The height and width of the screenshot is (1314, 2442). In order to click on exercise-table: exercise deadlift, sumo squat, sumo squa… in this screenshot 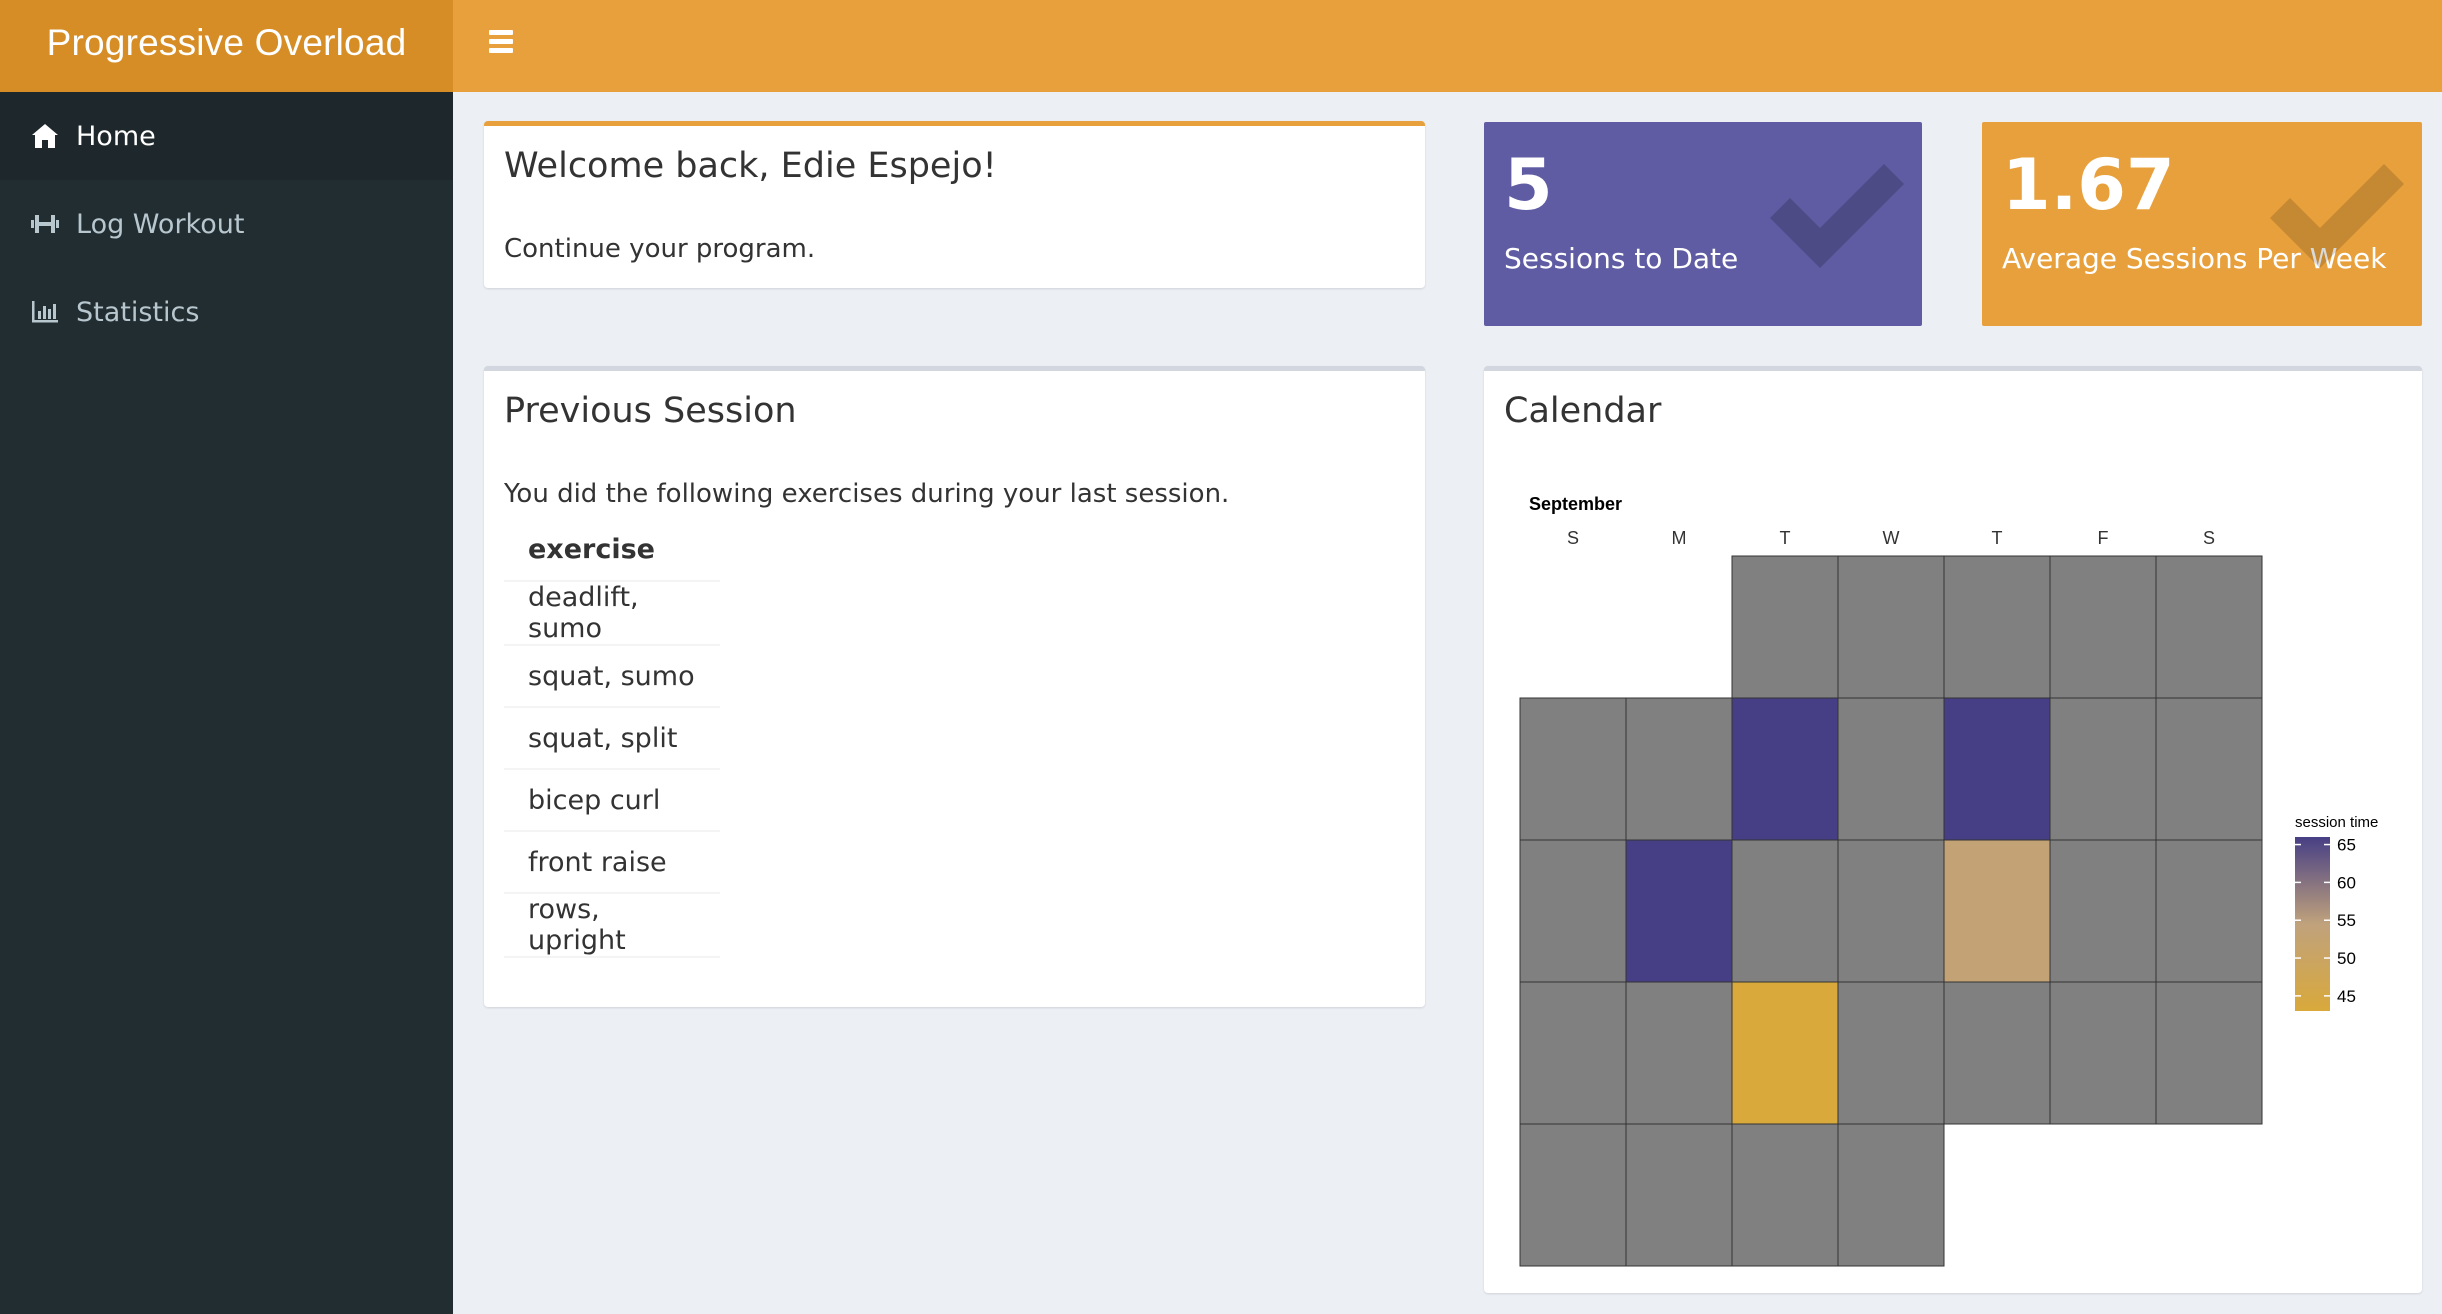, I will do `click(612, 738)`.